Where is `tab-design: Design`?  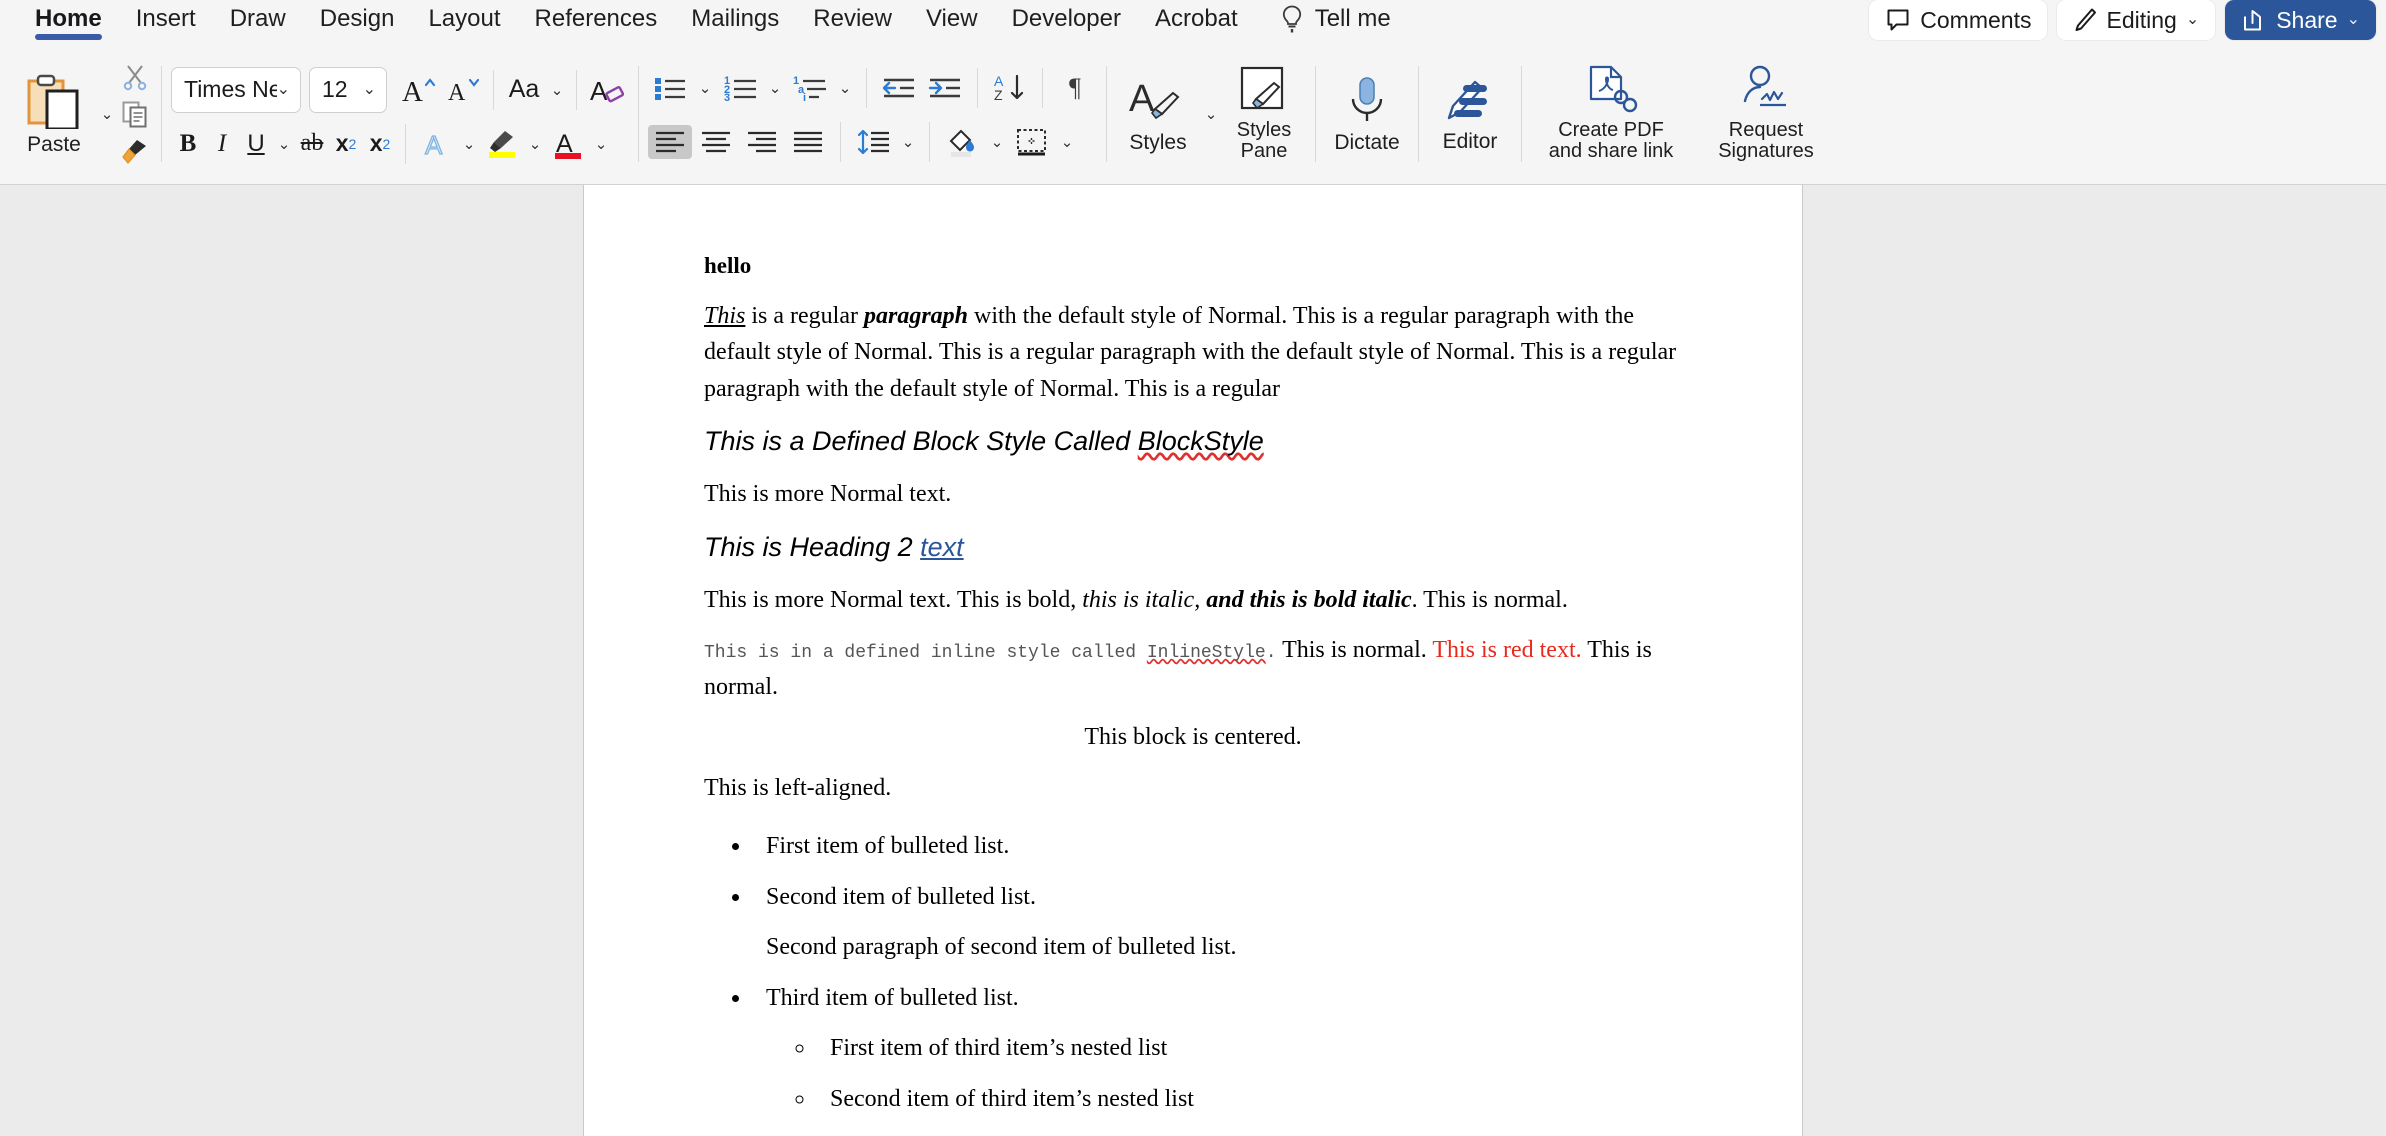
tab-design: Design is located at coordinates (357, 17).